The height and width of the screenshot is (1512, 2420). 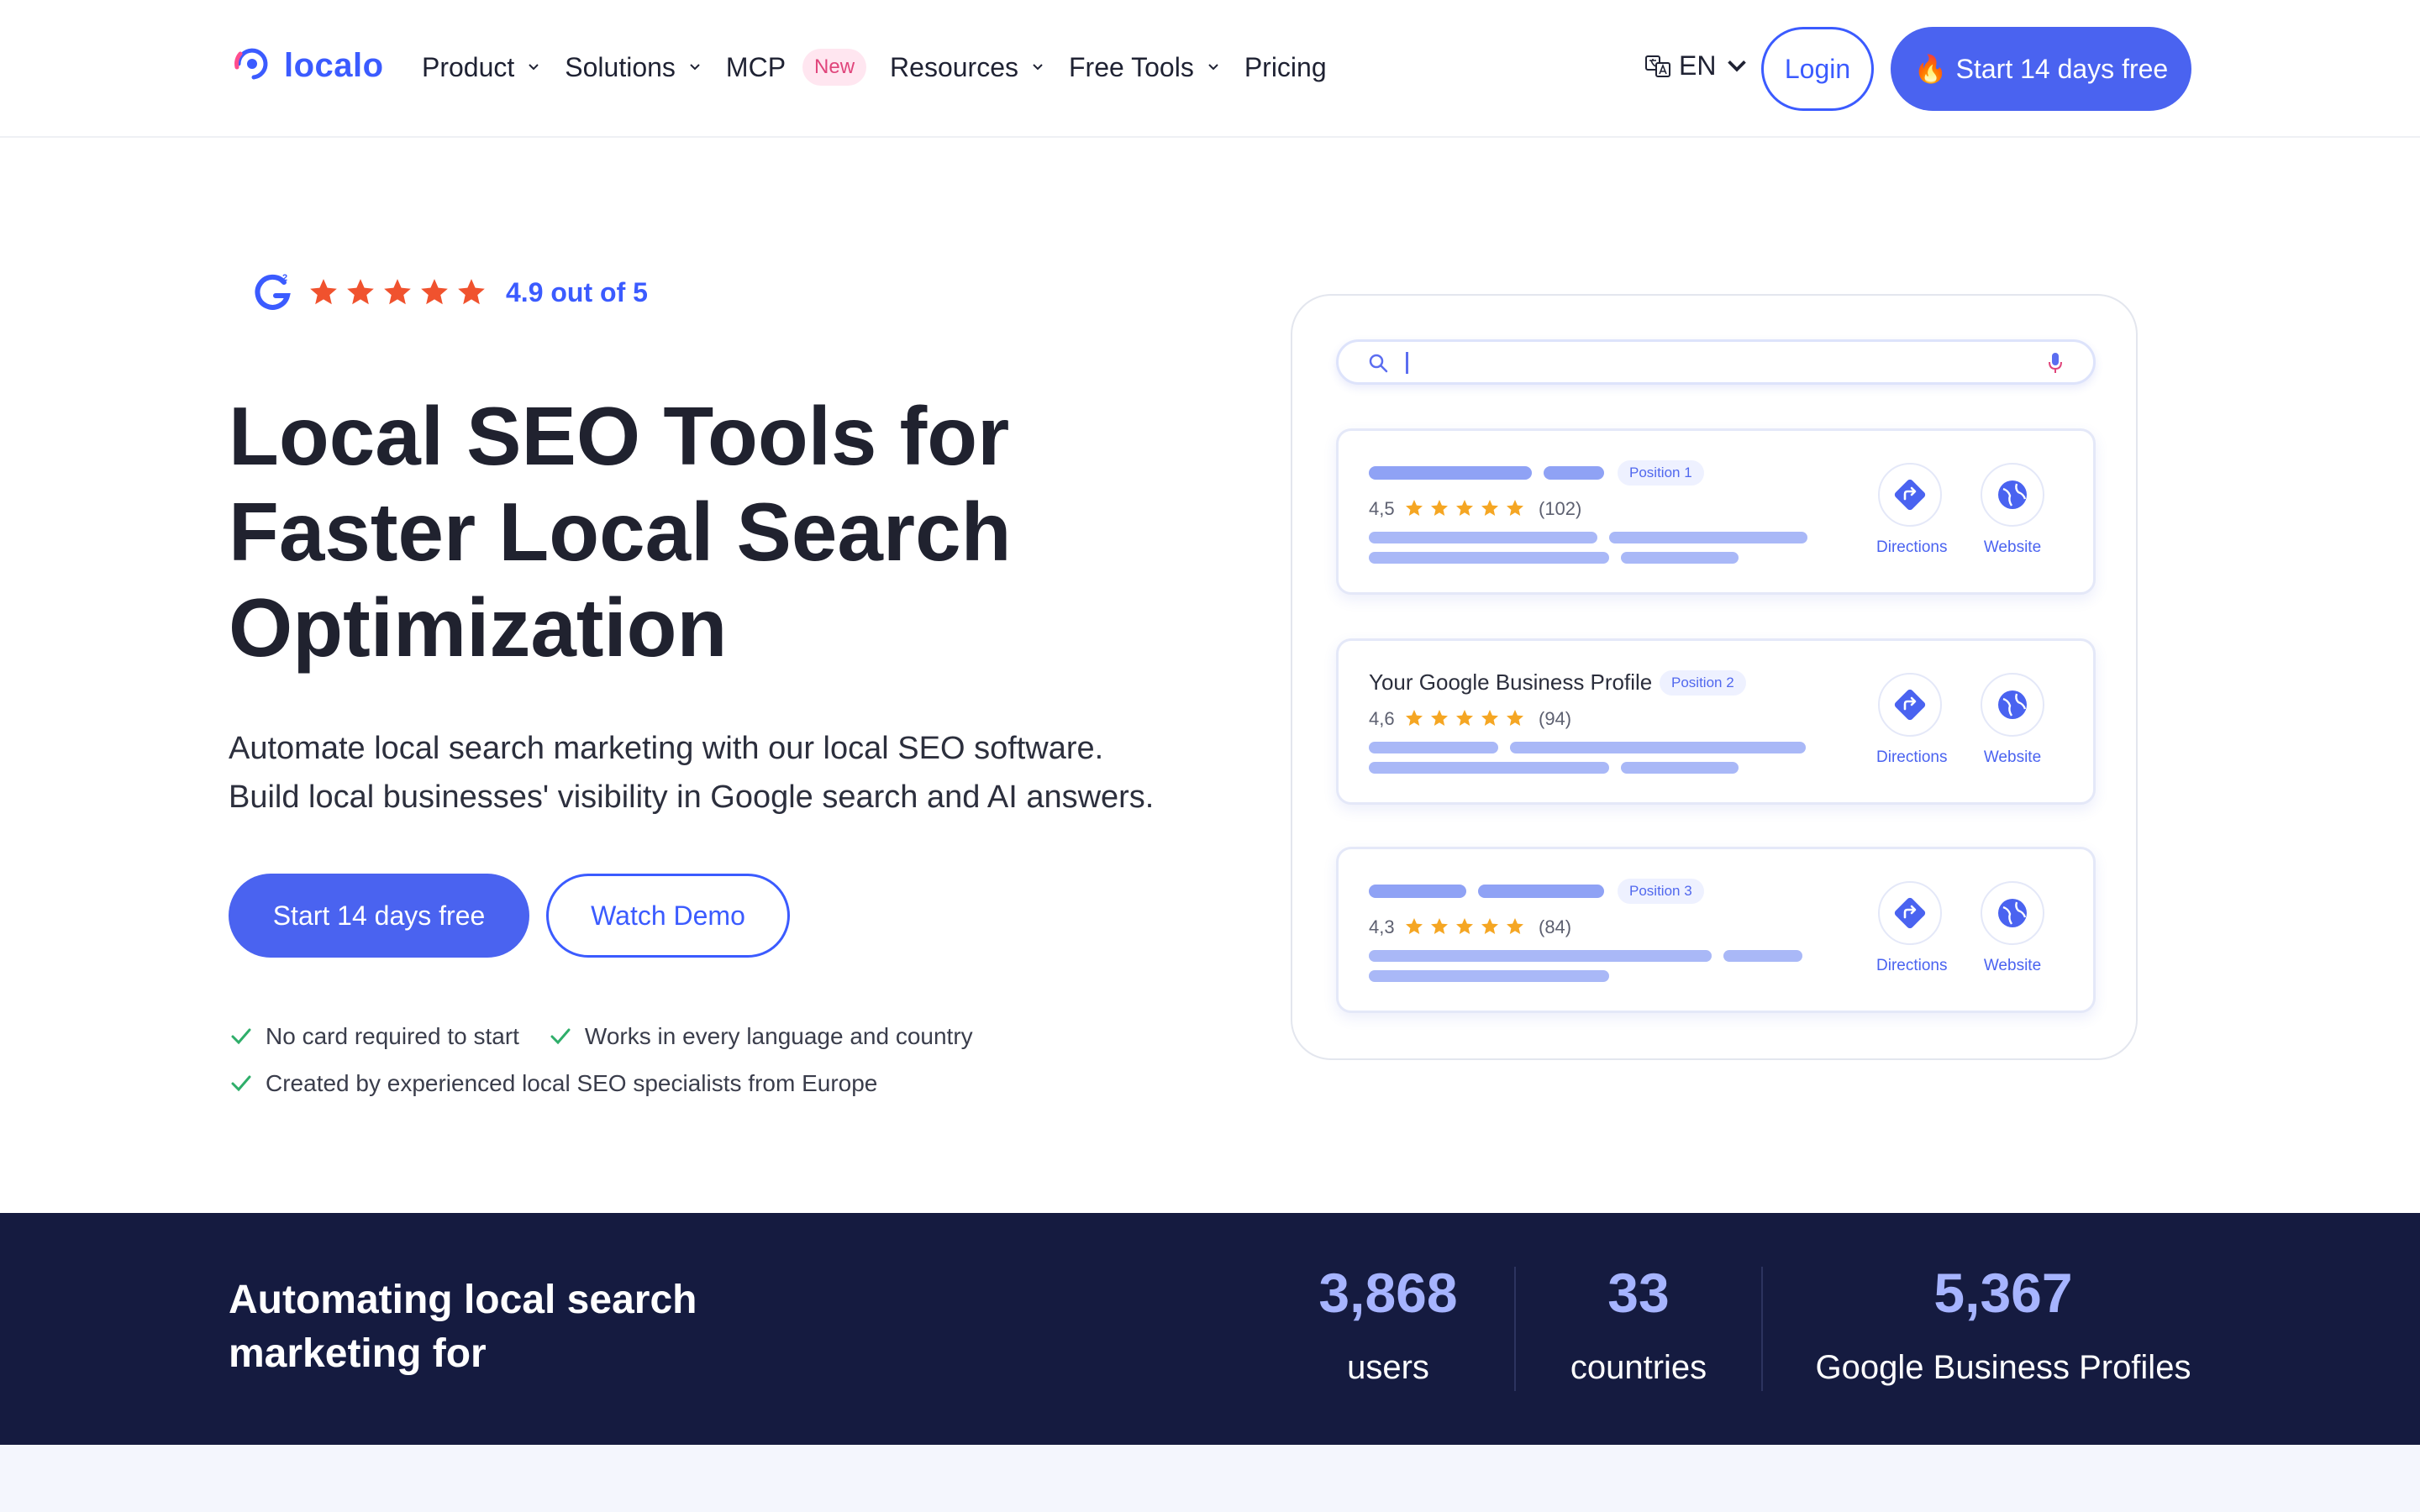 I want to click on stats-title: Automating local search marketing for, so click(x=523, y=1327).